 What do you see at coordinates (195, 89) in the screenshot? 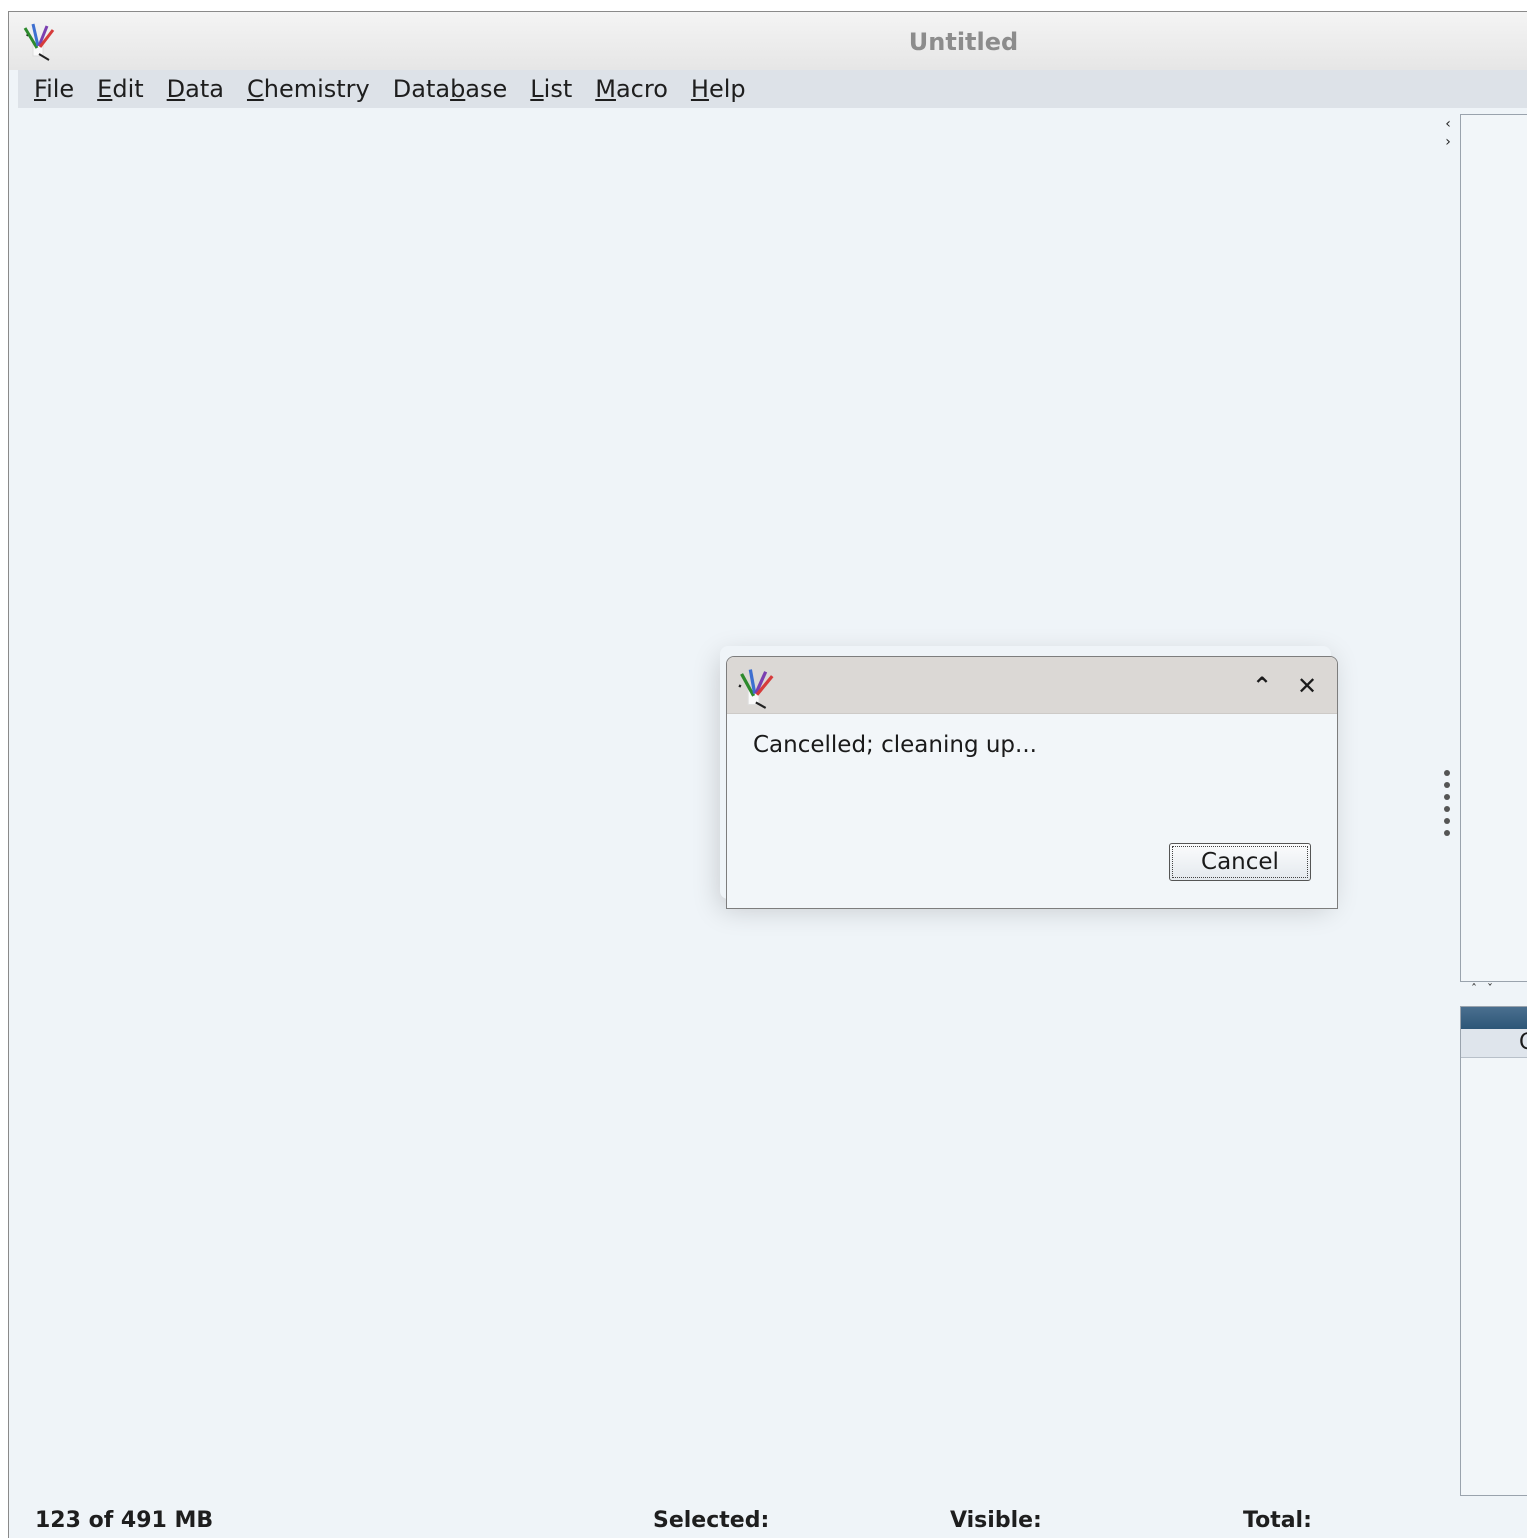
I see `menu-data: Data` at bounding box center [195, 89].